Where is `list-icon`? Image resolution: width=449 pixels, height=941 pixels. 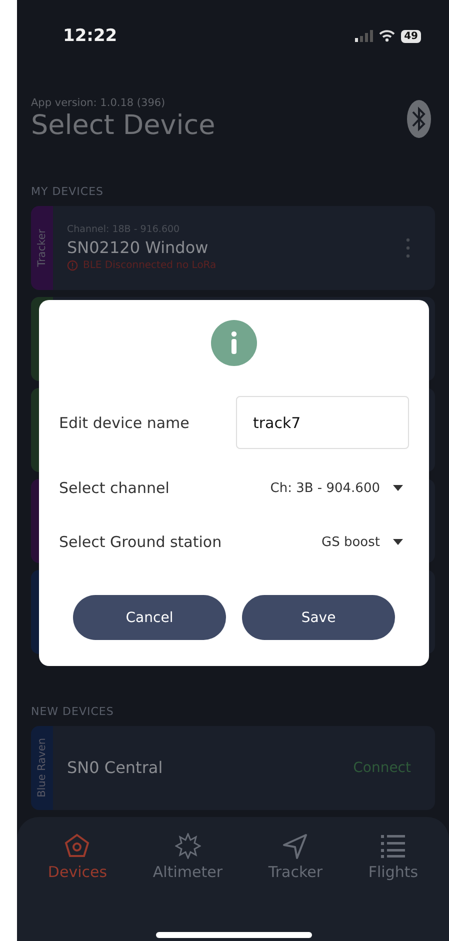 list-icon is located at coordinates (393, 845).